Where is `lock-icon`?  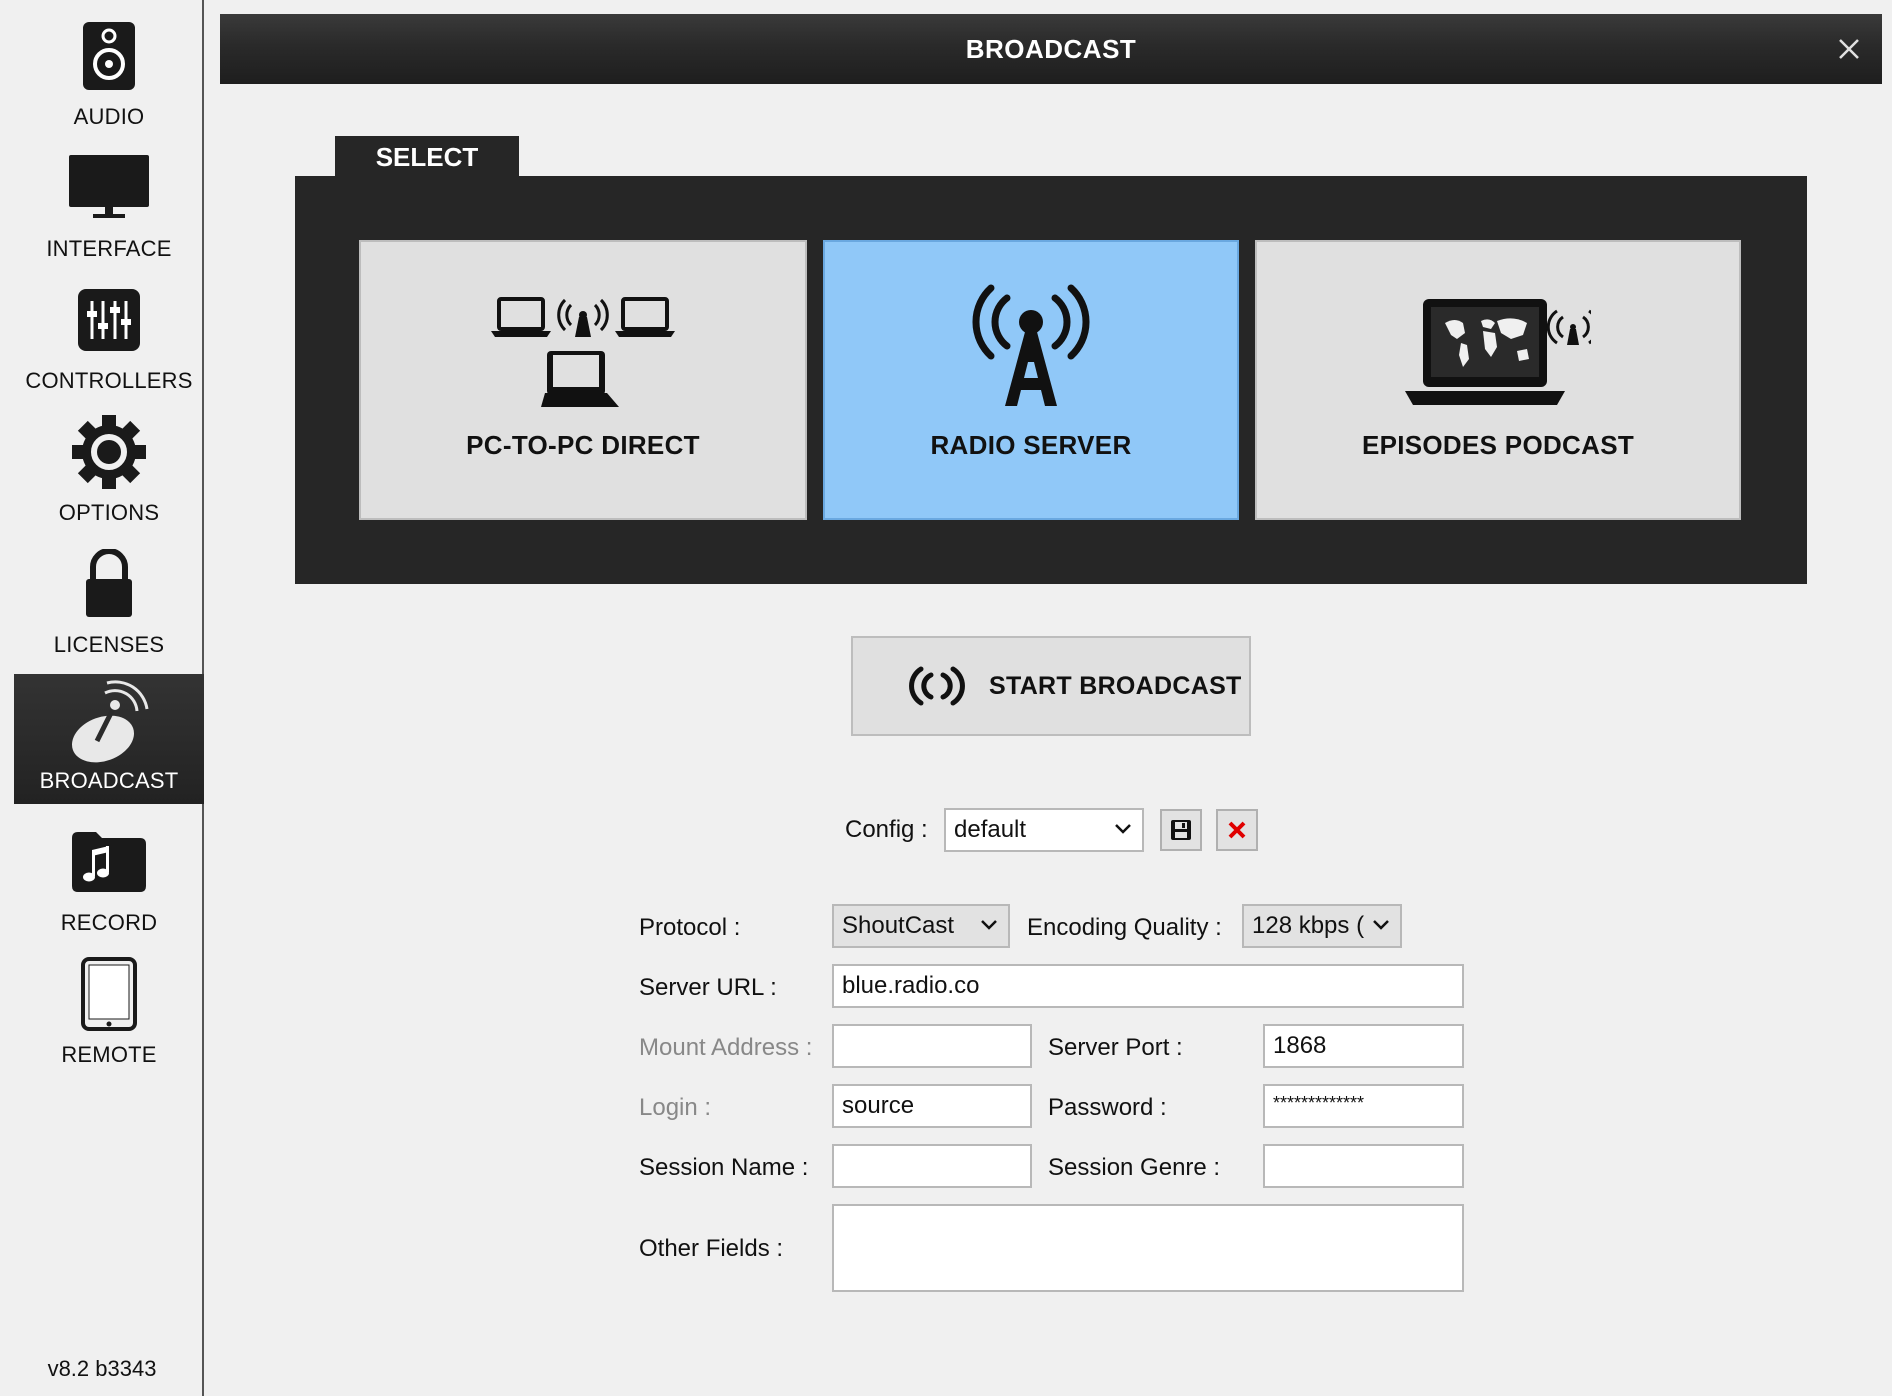 lock-icon is located at coordinates (109, 584).